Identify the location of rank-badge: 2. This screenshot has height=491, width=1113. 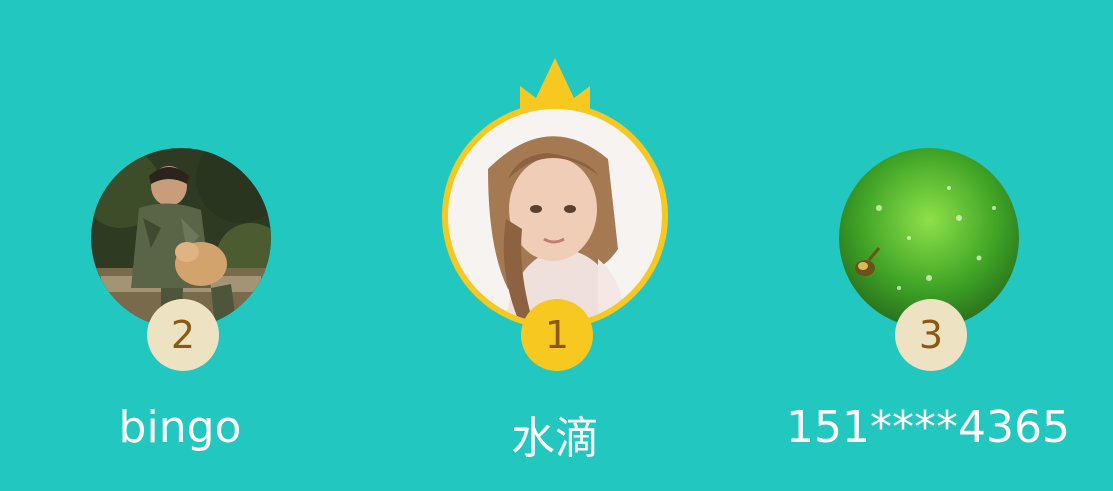
(183, 335).